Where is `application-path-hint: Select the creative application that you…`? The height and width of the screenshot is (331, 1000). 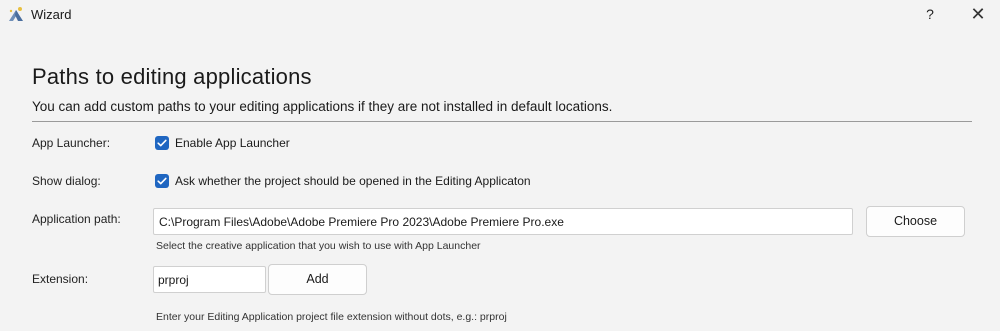 application-path-hint: Select the creative application that you… is located at coordinates (318, 246).